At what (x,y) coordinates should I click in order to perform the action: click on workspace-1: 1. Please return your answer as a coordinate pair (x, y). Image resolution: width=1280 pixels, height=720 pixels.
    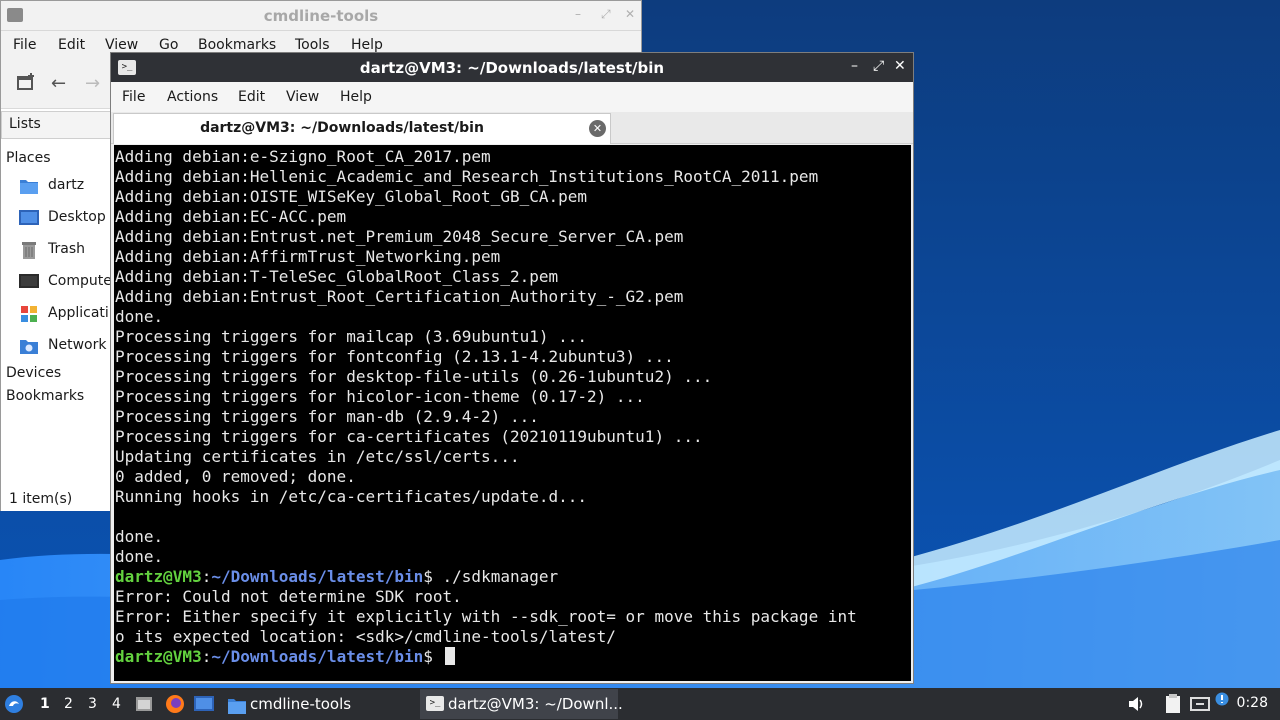
    Looking at the image, I should click on (45, 704).